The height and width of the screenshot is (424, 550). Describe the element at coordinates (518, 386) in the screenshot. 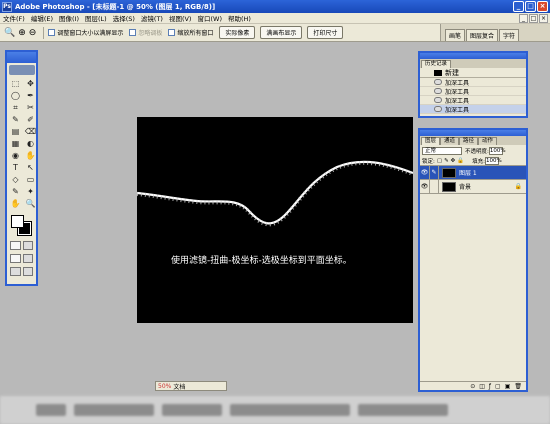

I see `trash-icon: 🗑` at that location.